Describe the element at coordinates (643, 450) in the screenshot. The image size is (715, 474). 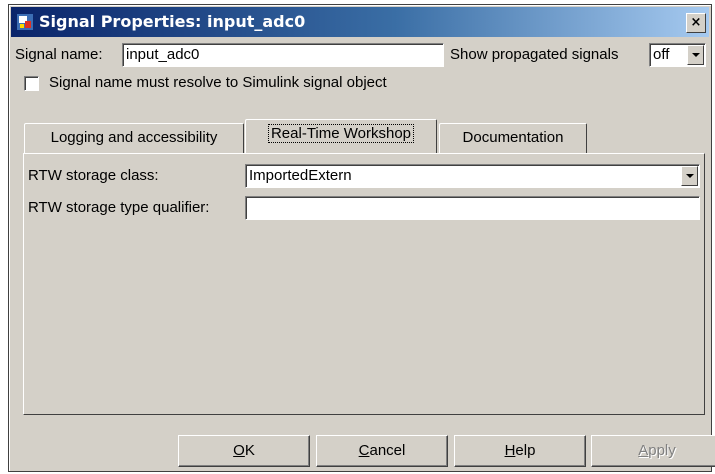
I see `apply-mnemonic: A` at that location.